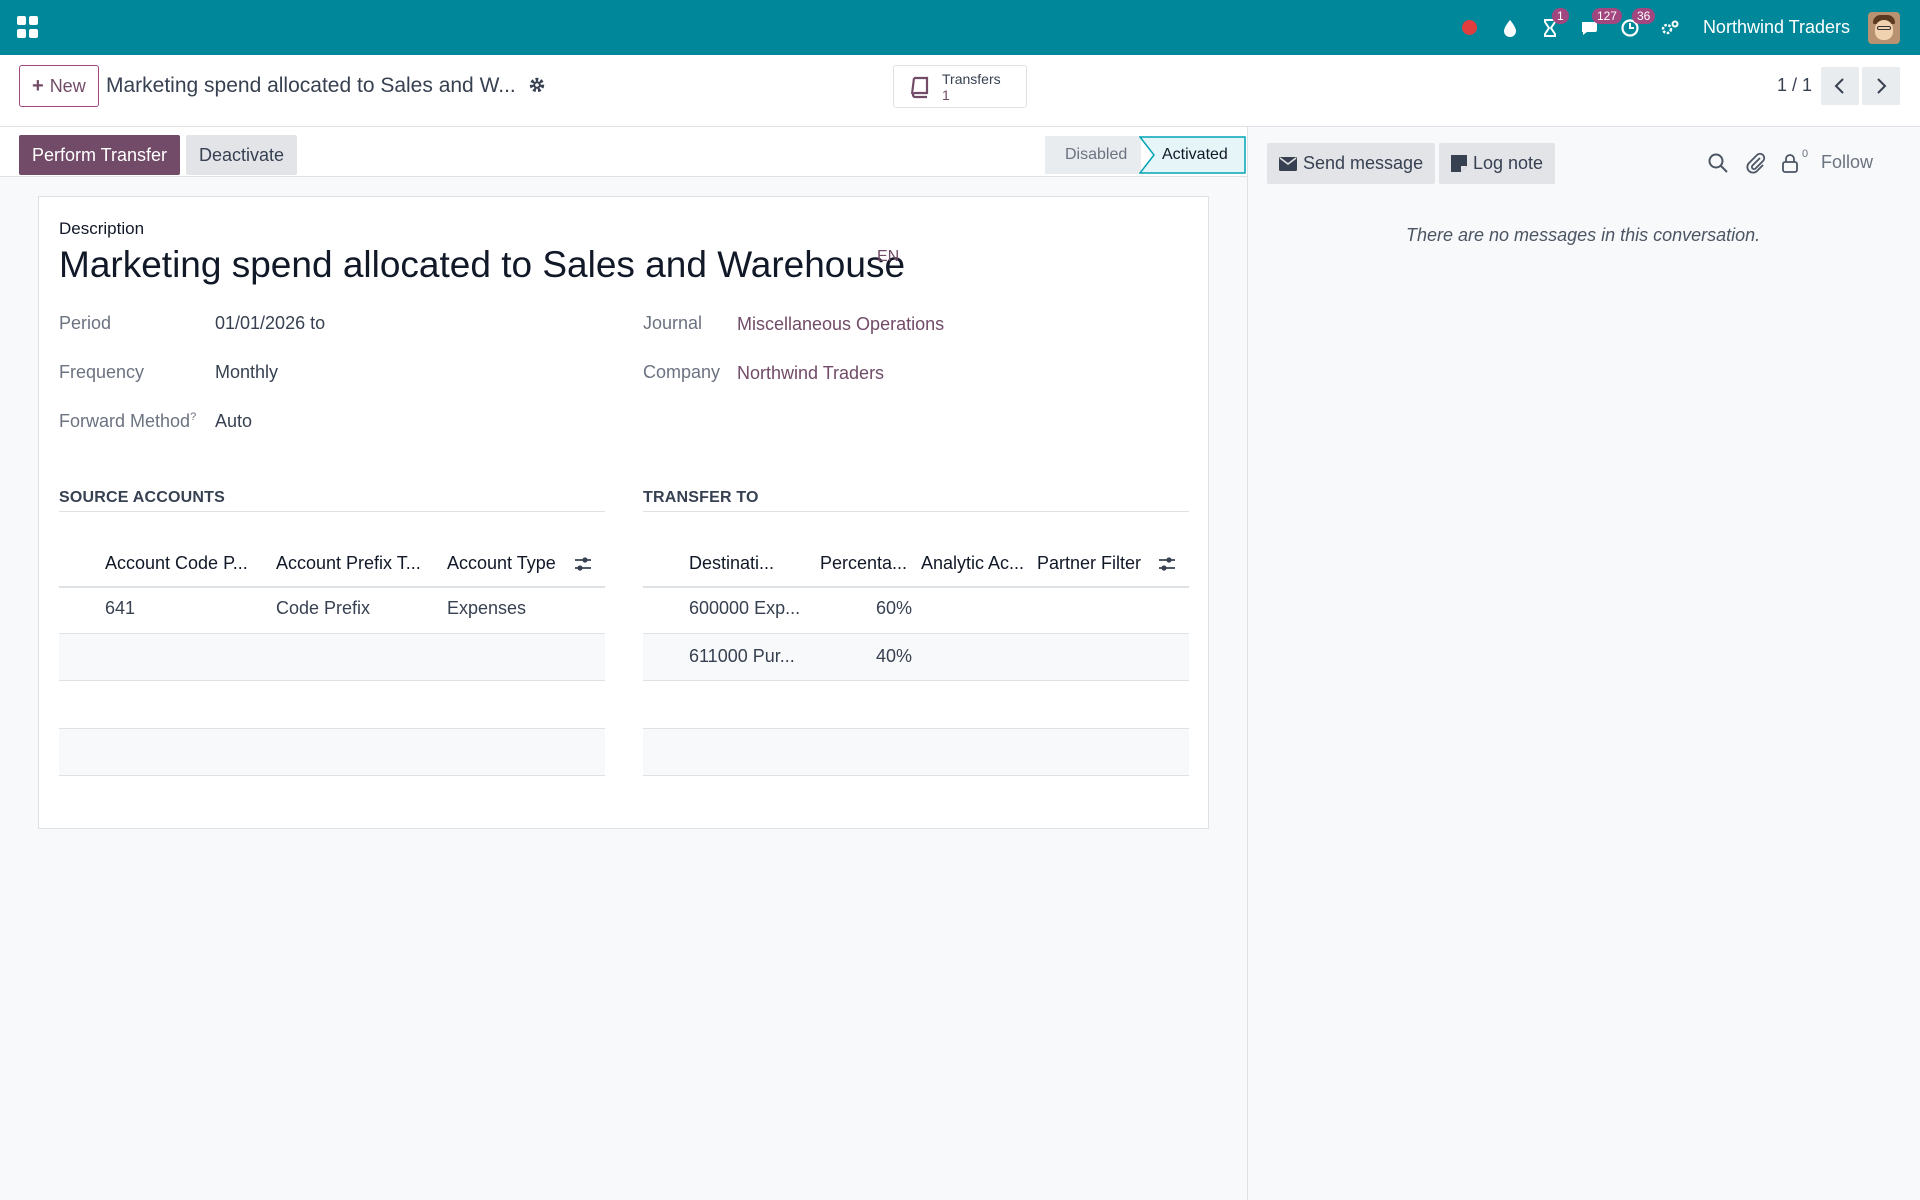 The image size is (1920, 1200). I want to click on column-header-partner-filter: Partner Filter, so click(1093, 563).